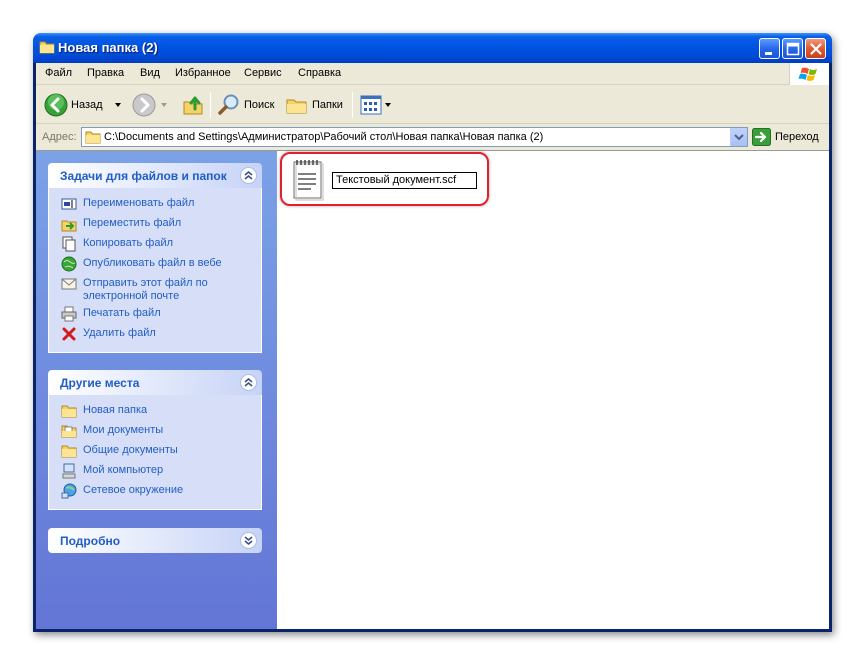 Image resolution: width=864 pixels, height=663 pixels. I want to click on panel-title: Подробно, so click(90, 541).